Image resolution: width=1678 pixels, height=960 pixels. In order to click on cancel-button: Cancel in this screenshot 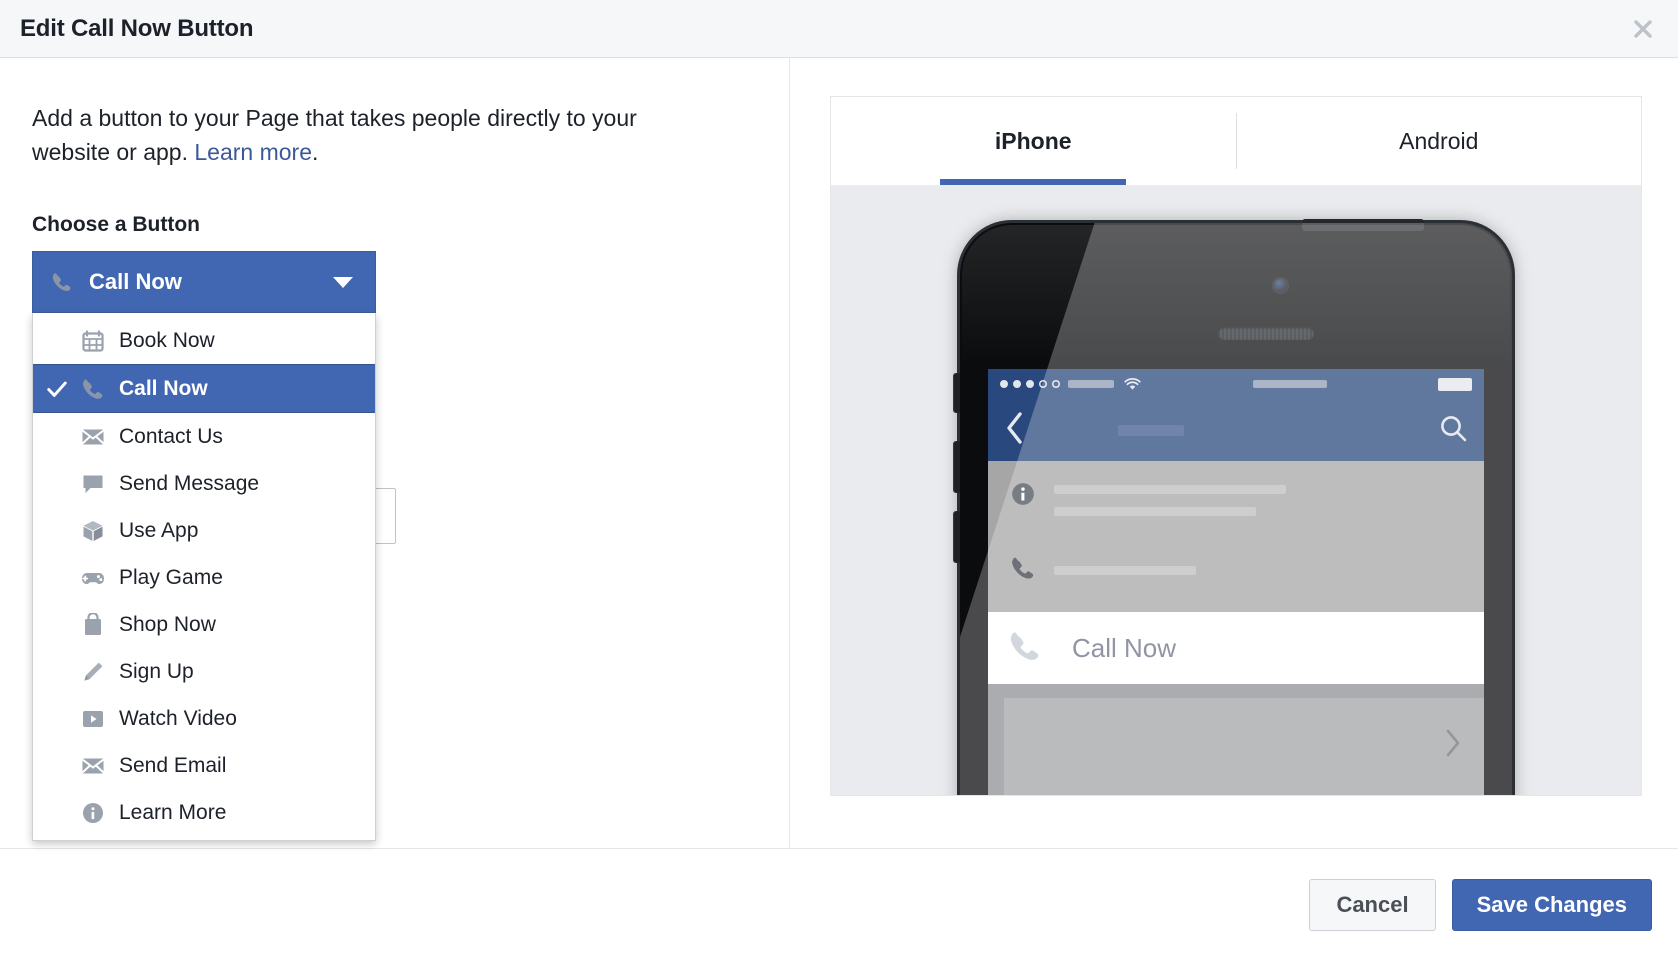, I will do `click(1372, 904)`.